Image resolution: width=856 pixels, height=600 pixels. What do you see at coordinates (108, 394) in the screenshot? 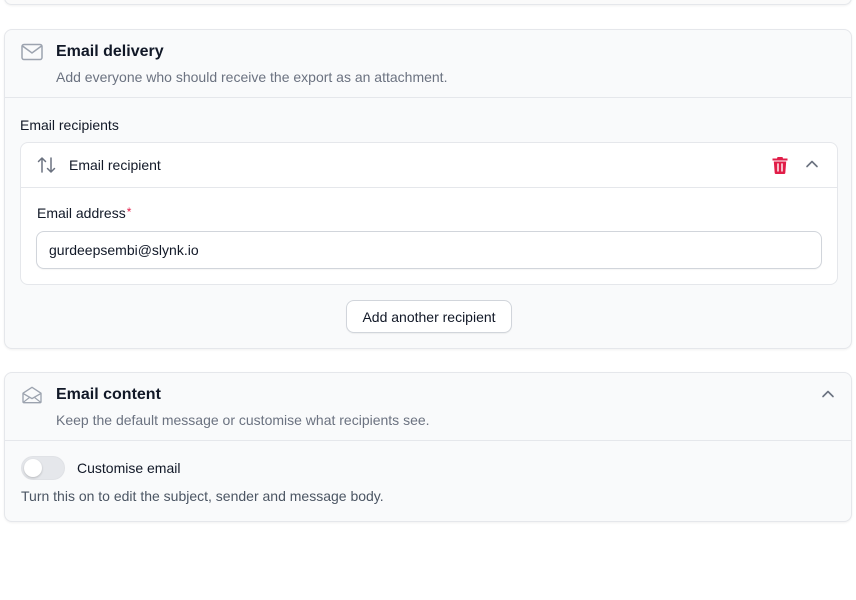
I see `email-content-title: Email content` at bounding box center [108, 394].